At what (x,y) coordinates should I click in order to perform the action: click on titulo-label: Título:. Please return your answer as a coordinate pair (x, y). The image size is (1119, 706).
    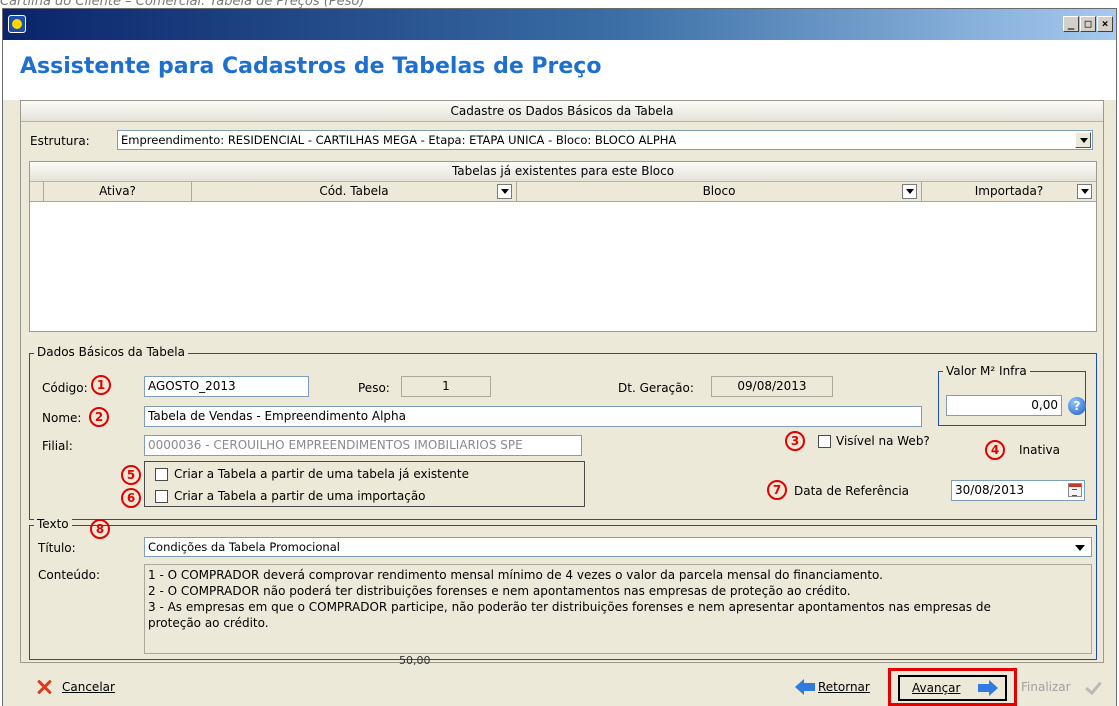
    Looking at the image, I should click on (57, 548).